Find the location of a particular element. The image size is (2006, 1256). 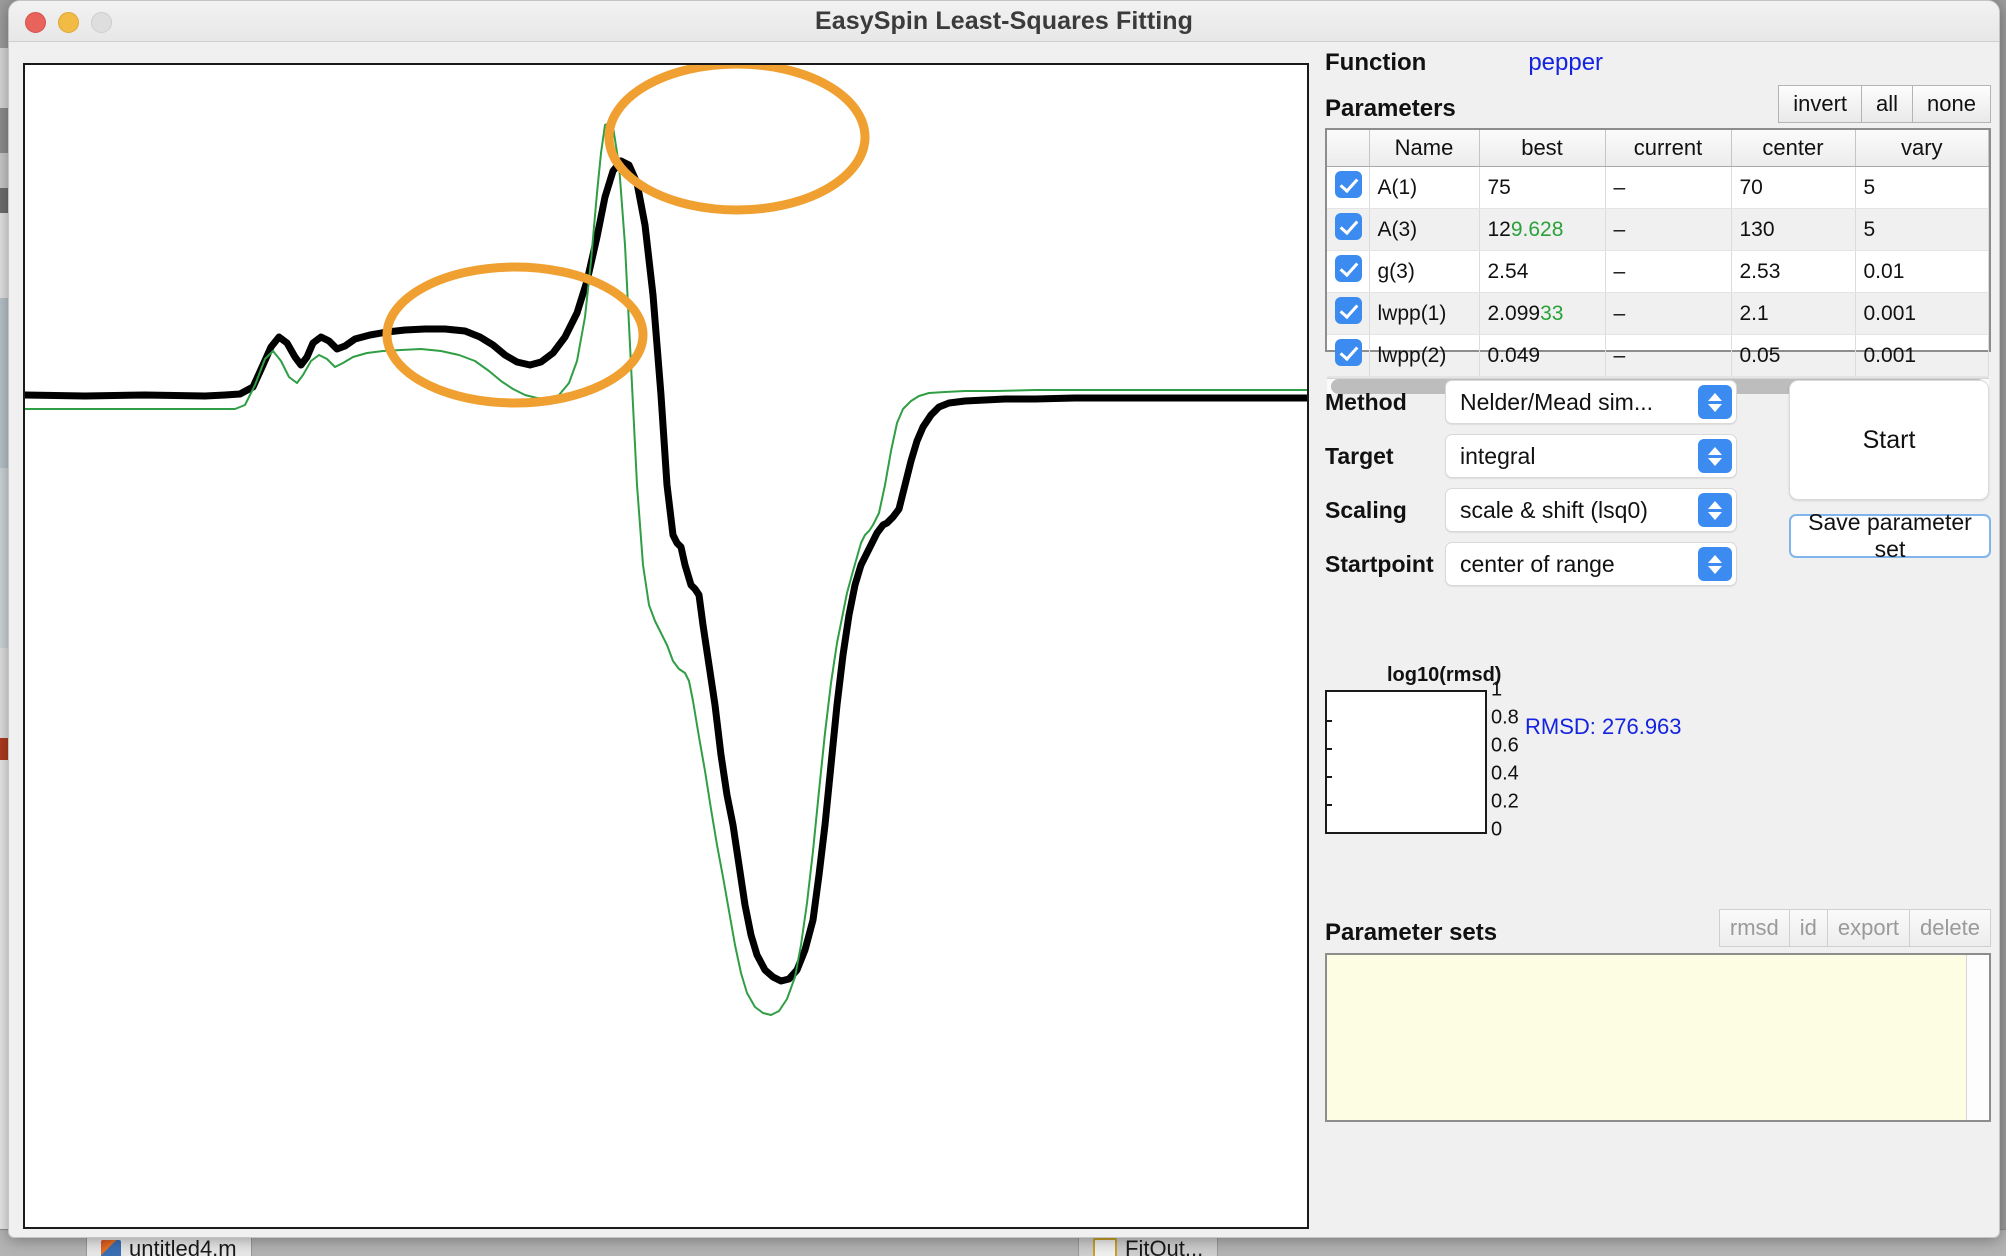

selection-button-group: invert all none is located at coordinates (1884, 104).